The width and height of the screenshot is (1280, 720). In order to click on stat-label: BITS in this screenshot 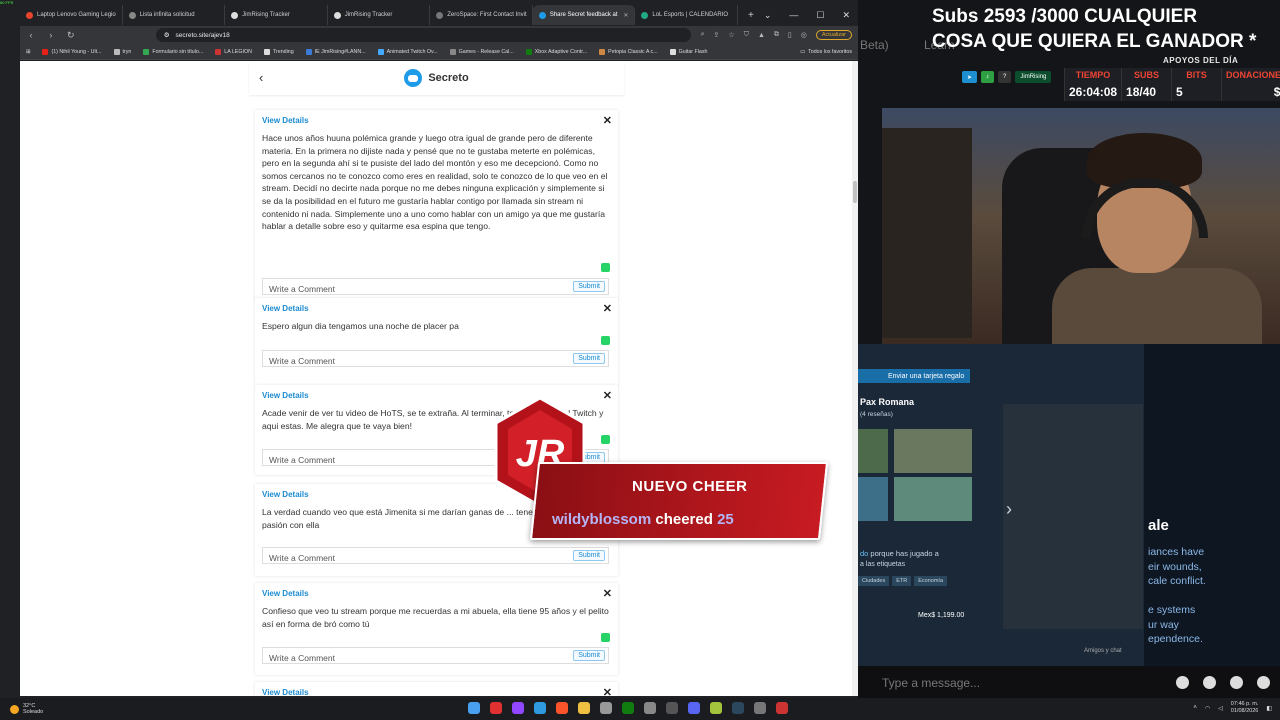, I will do `click(1196, 75)`.